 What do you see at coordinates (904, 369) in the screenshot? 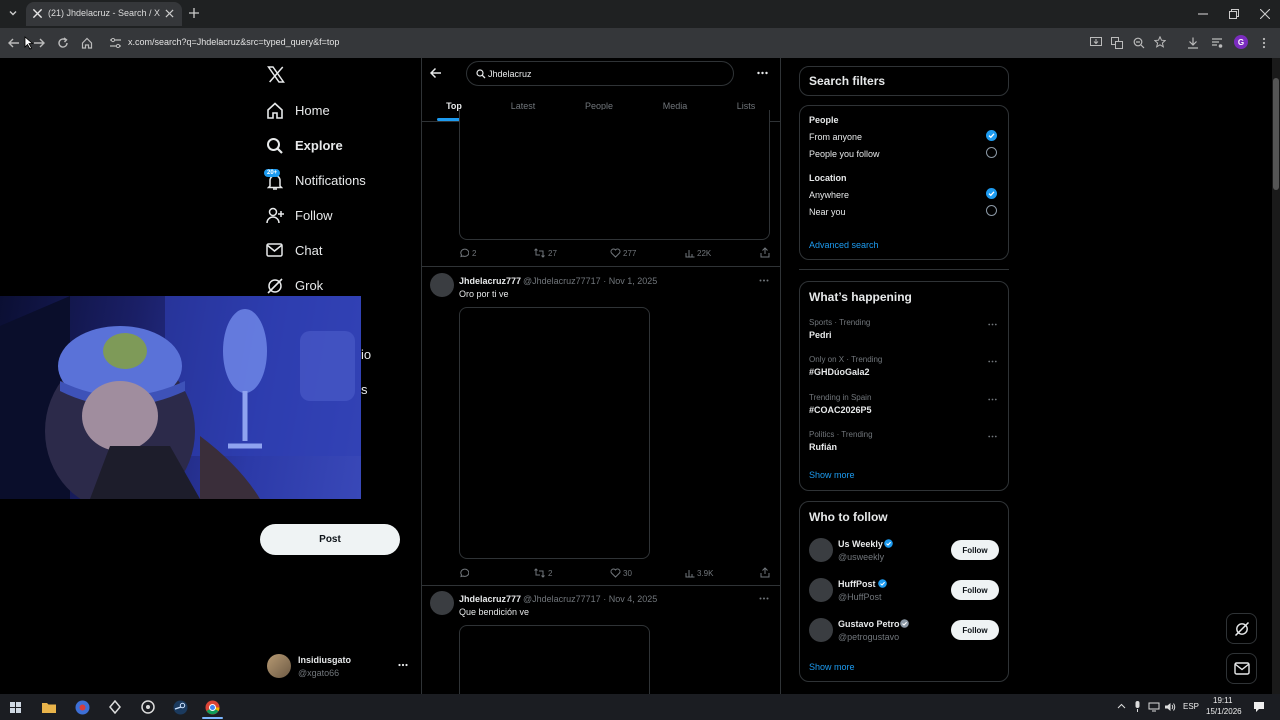
I see `trend-item: Only on X · Trending #GHDúoGala2` at bounding box center [904, 369].